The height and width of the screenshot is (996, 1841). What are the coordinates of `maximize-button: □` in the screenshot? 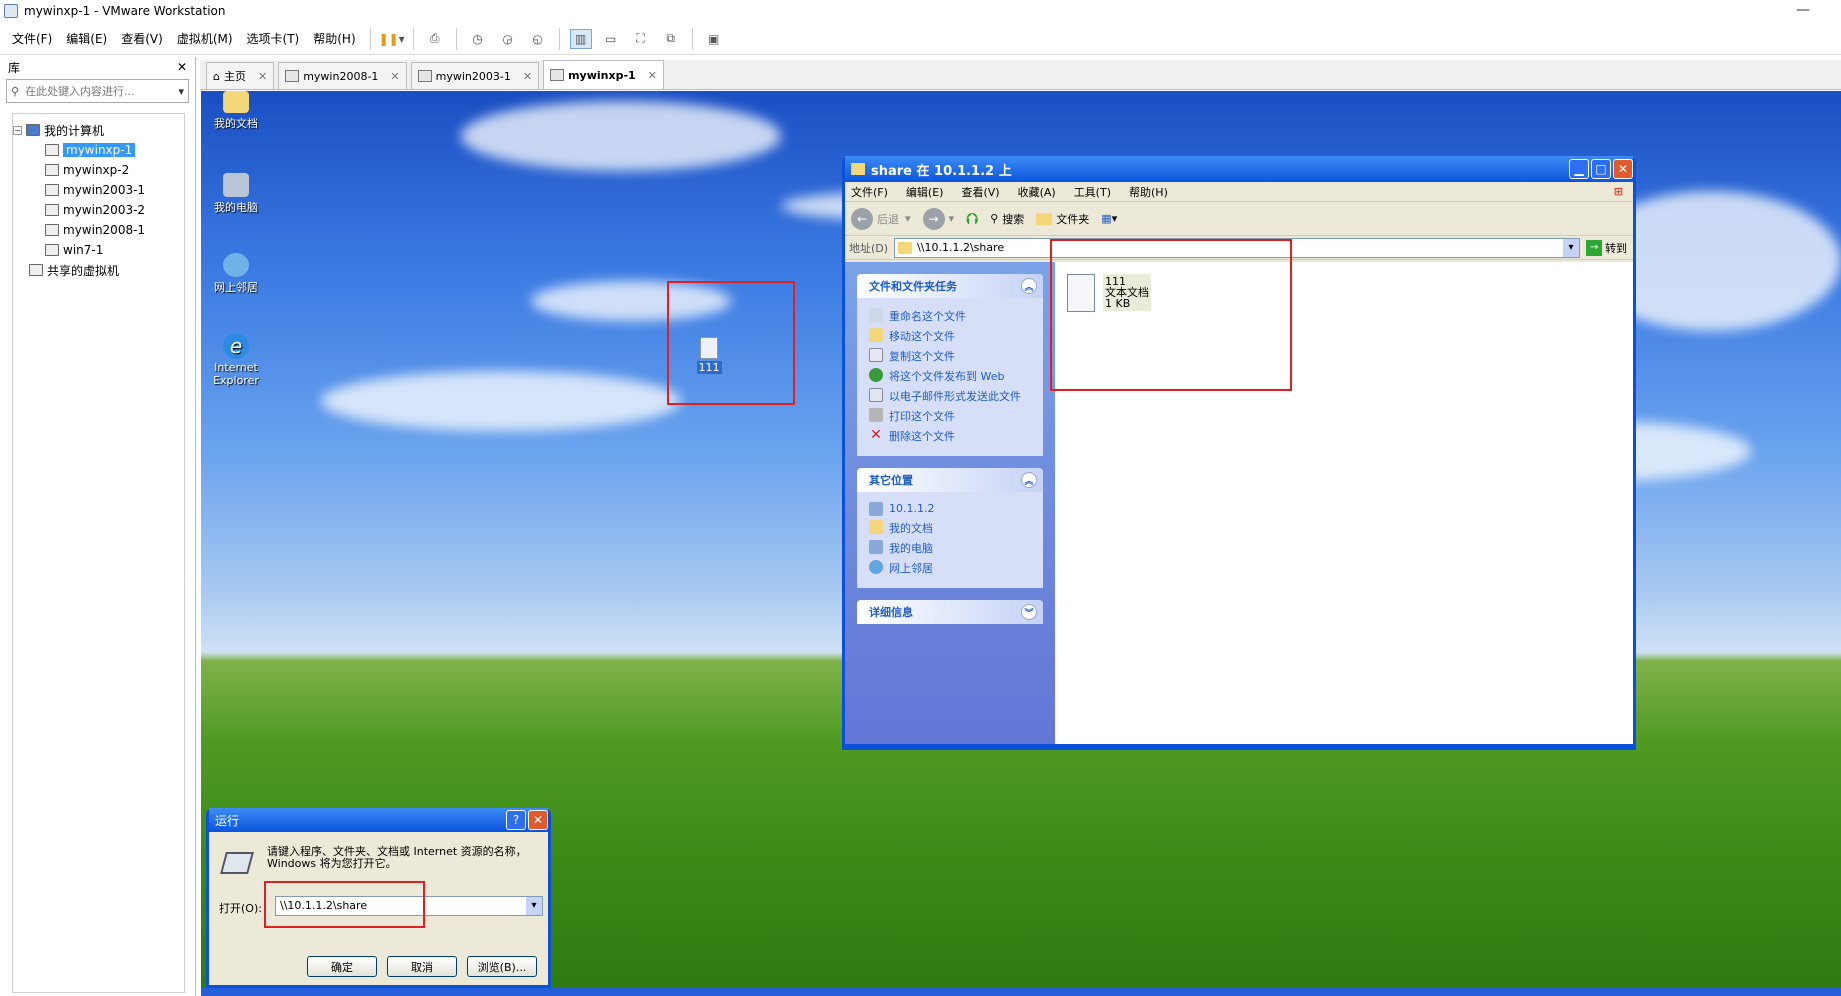 It's located at (1601, 169).